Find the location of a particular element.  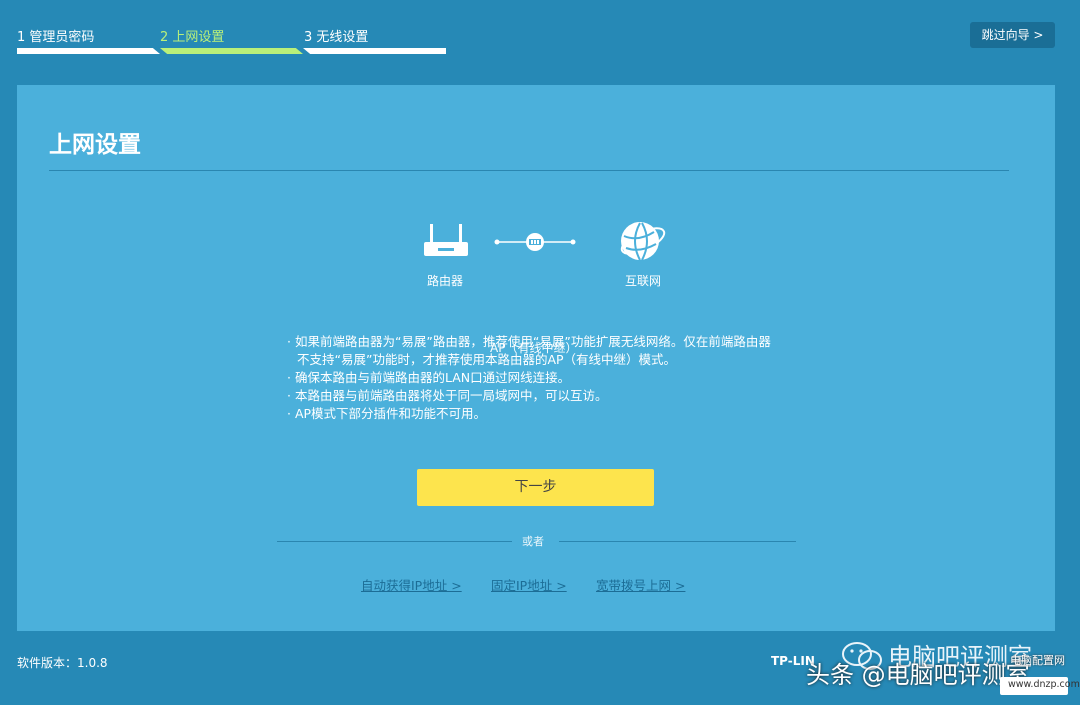

router-label: 路由器 is located at coordinates (445, 281).